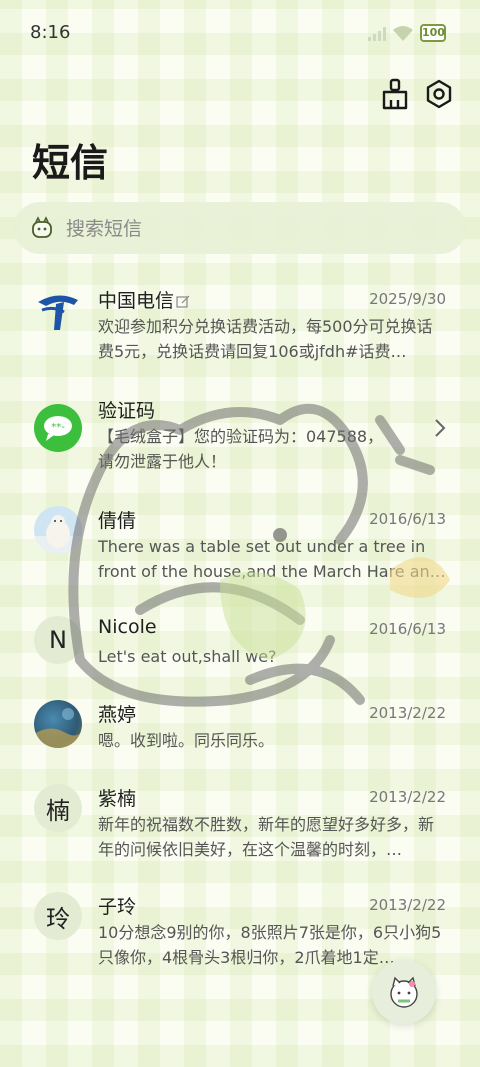  Describe the element at coordinates (403, 33) in the screenshot. I see `wifi-icon` at that location.